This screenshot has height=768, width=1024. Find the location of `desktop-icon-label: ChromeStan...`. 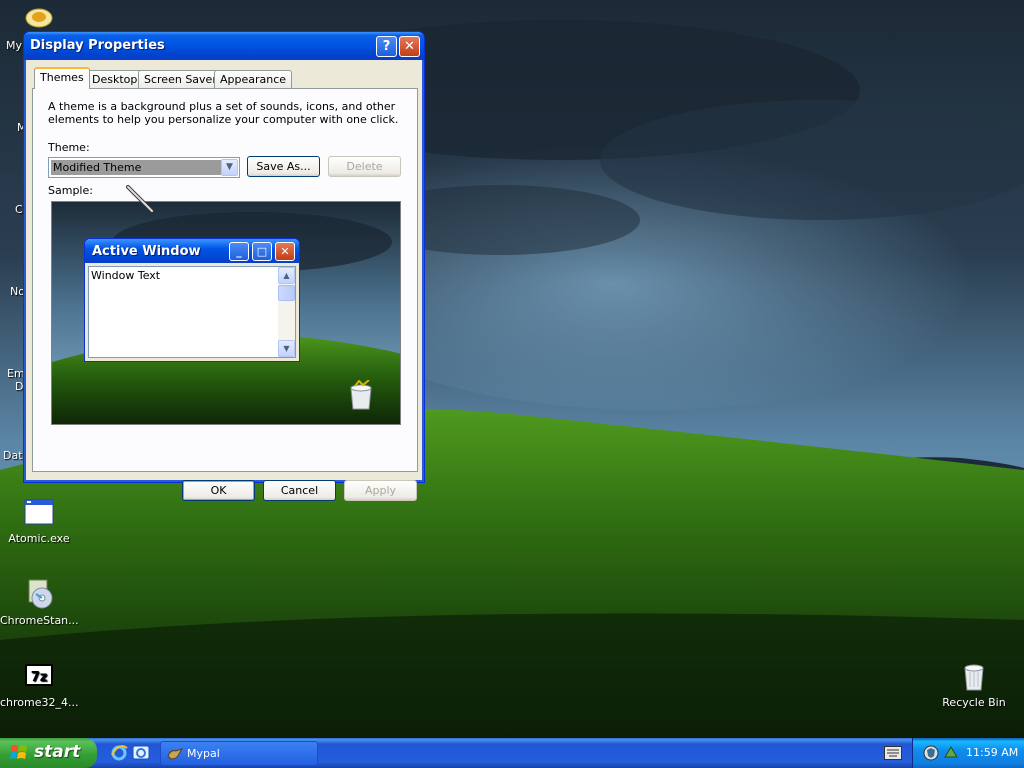

desktop-icon-label: ChromeStan... is located at coordinates (39, 620).